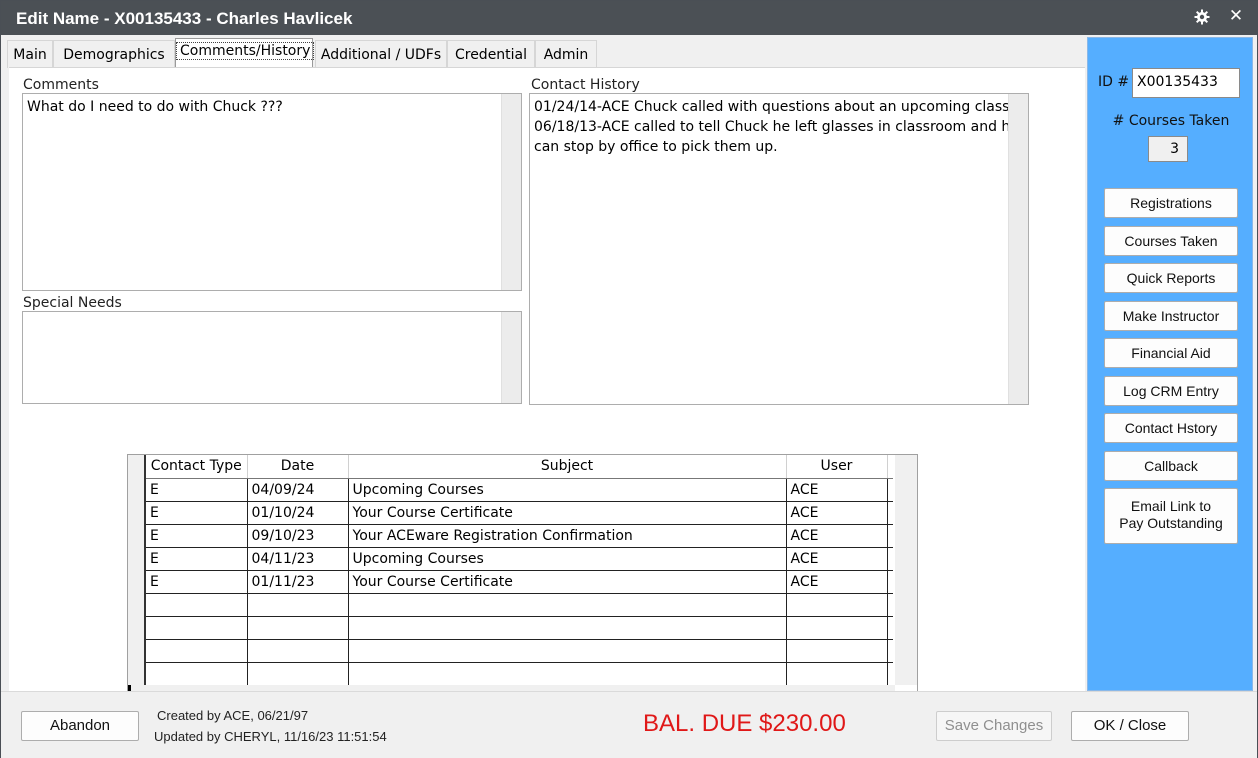  What do you see at coordinates (270, 736) in the screenshot?
I see `updated-by-text: Updated by CHERYL, 11/16/23 11:51:54` at bounding box center [270, 736].